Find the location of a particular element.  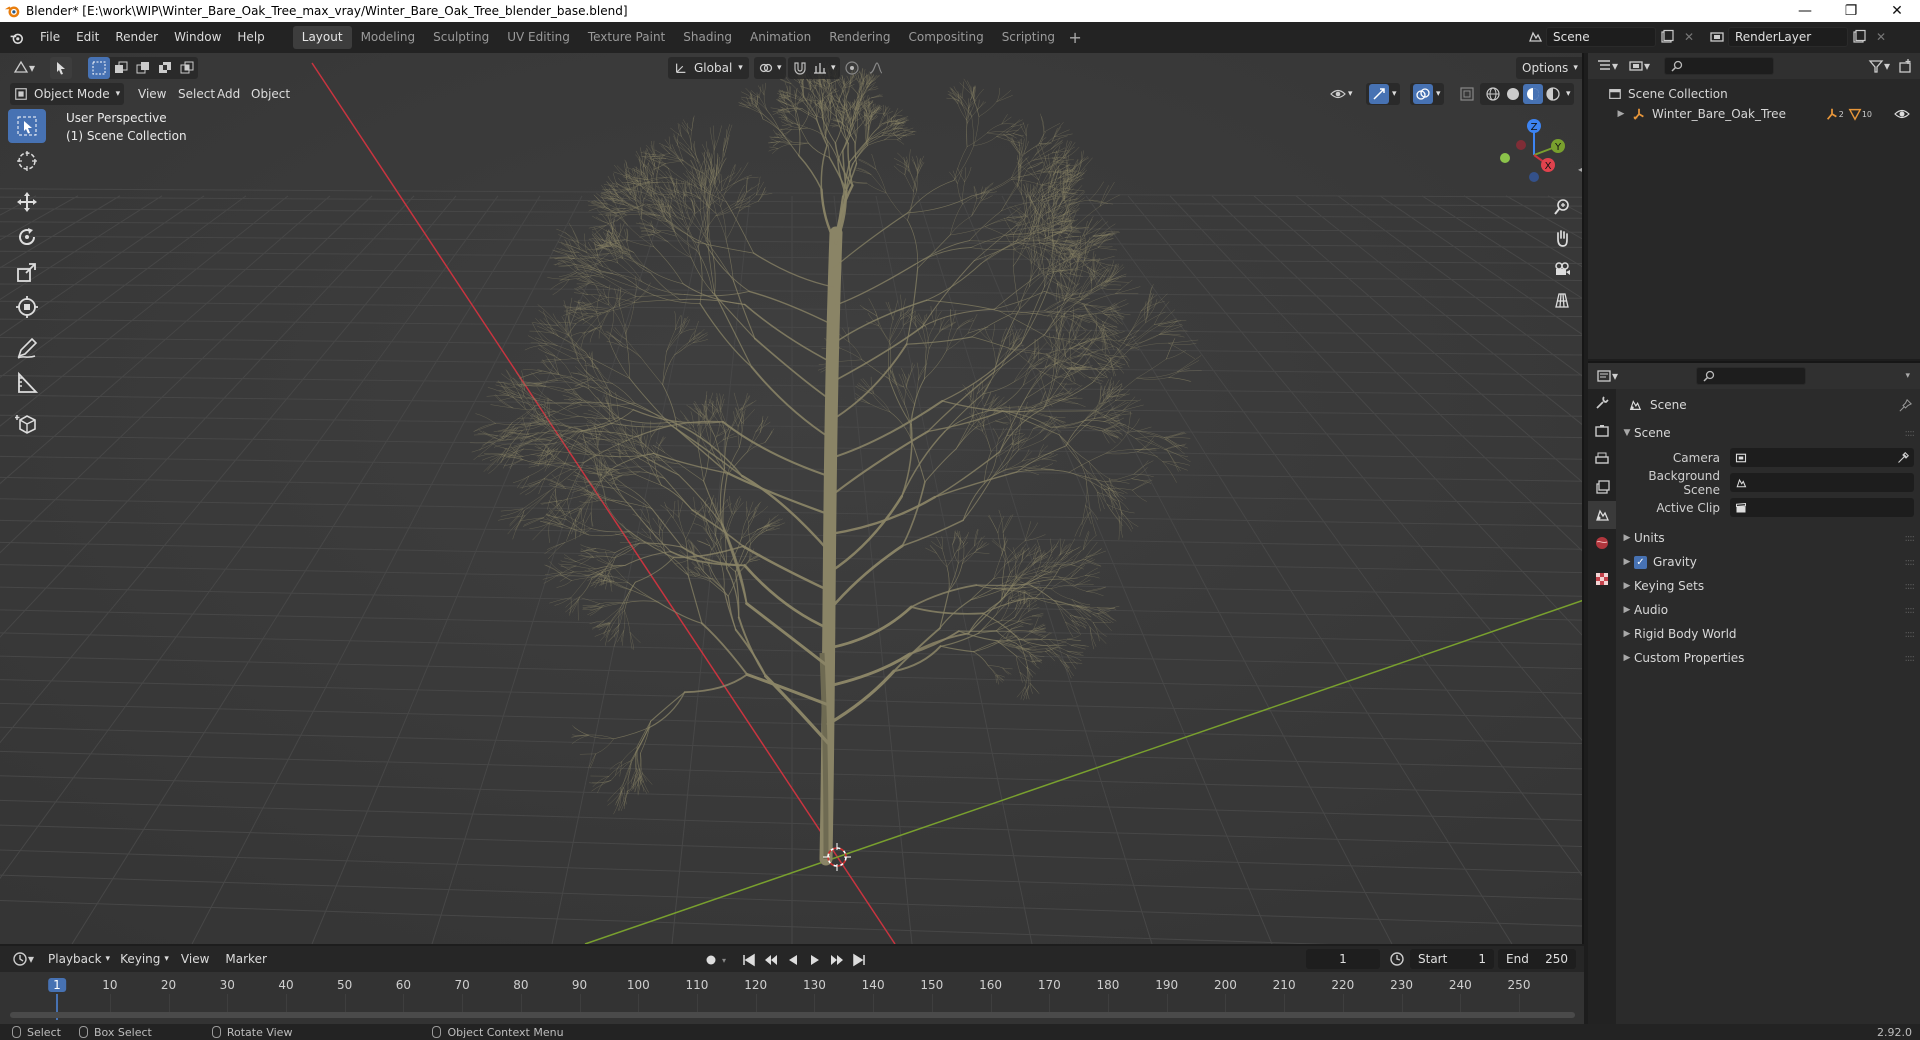

gizmo-group: ▾ is located at coordinates (1383, 94).